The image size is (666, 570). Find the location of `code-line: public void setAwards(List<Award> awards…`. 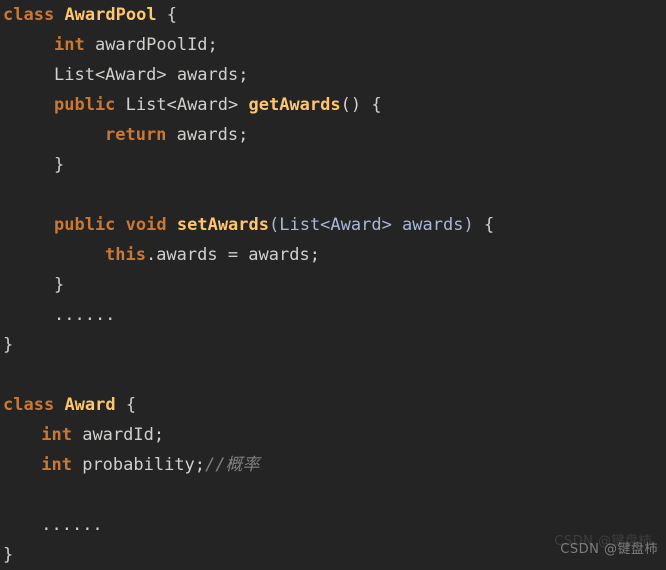

code-line: public void setAwards(List<Award> awards… is located at coordinates (333, 225).